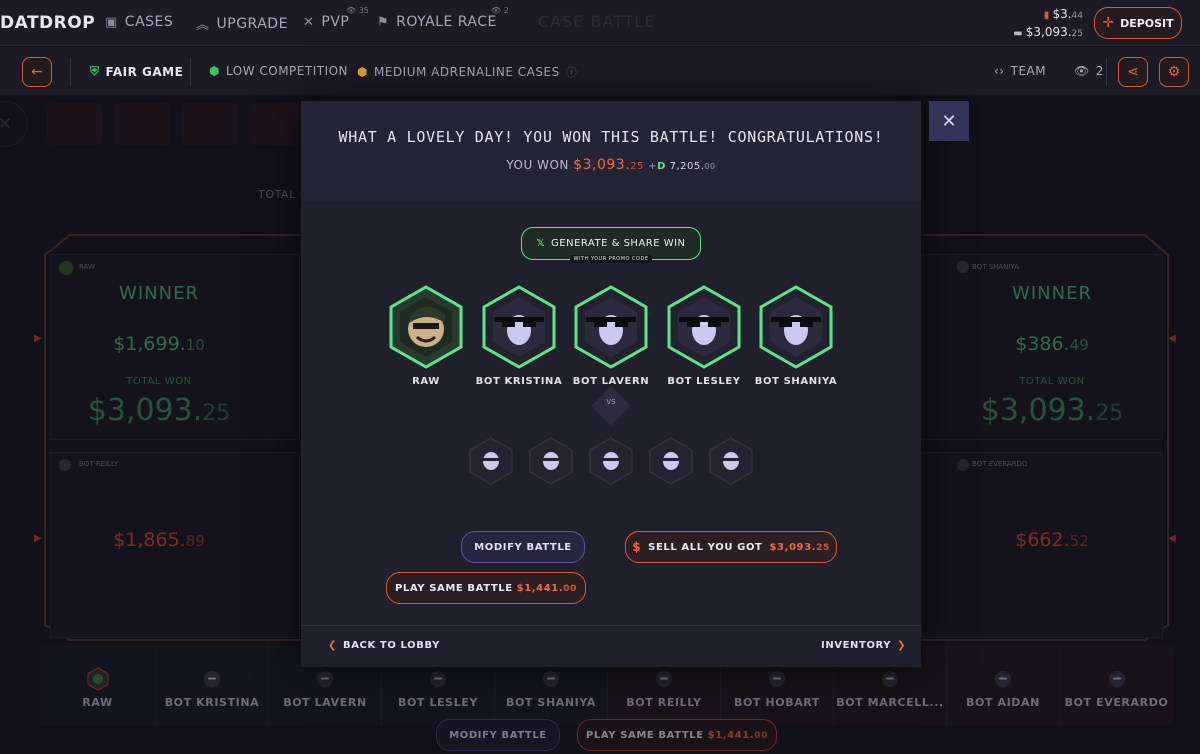 The height and width of the screenshot is (754, 1200). I want to click on competition-tag: ⬢ LOW COMPETITION, so click(278, 71).